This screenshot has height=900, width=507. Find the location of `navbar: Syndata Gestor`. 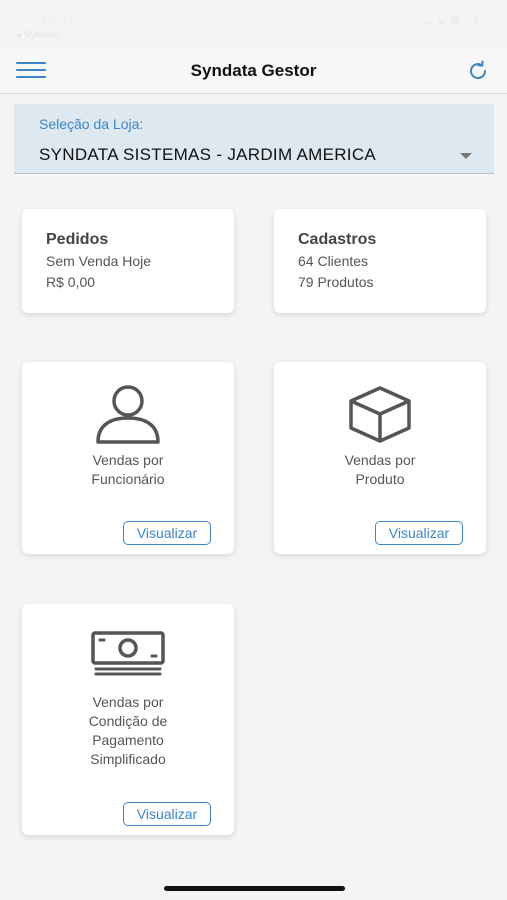

navbar: Syndata Gestor is located at coordinates (253, 71).